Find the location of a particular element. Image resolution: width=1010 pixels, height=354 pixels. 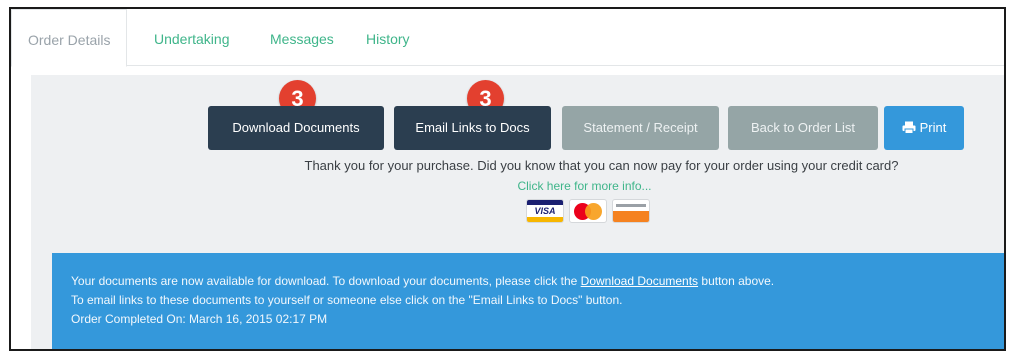

back-to-order-list-button: Back to Order List is located at coordinates (803, 128).